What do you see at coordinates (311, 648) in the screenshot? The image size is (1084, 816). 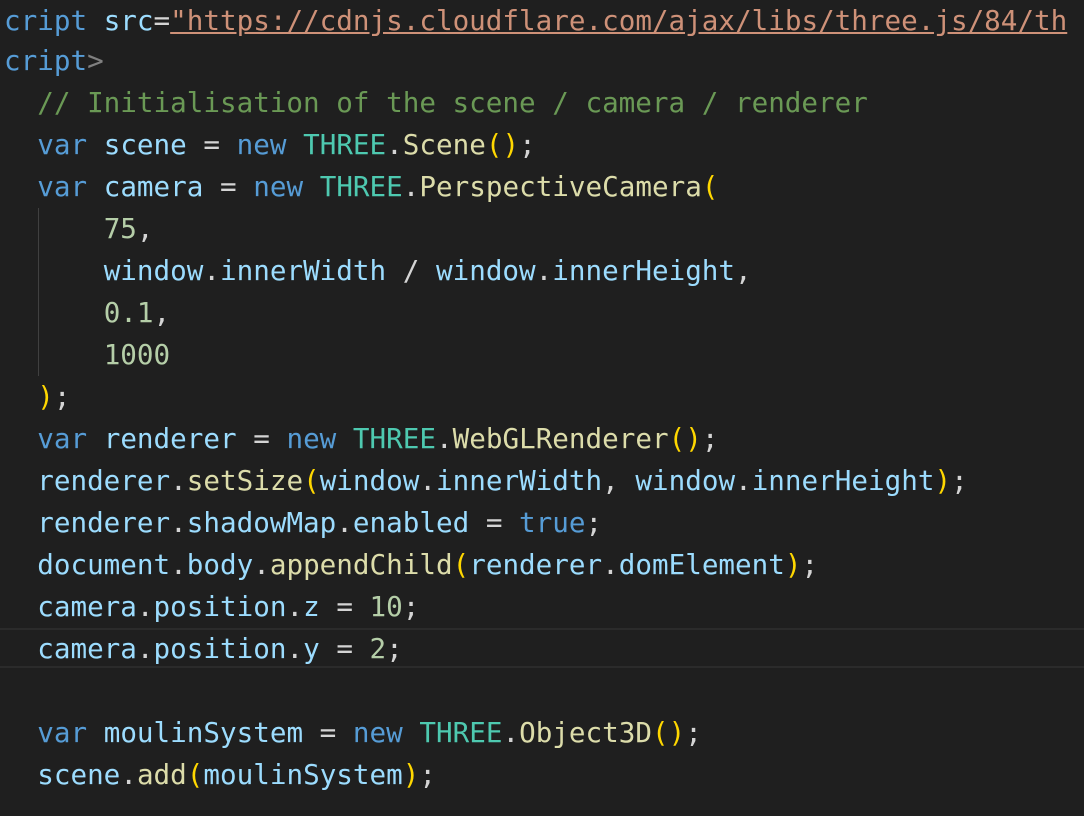 I see `property: y` at bounding box center [311, 648].